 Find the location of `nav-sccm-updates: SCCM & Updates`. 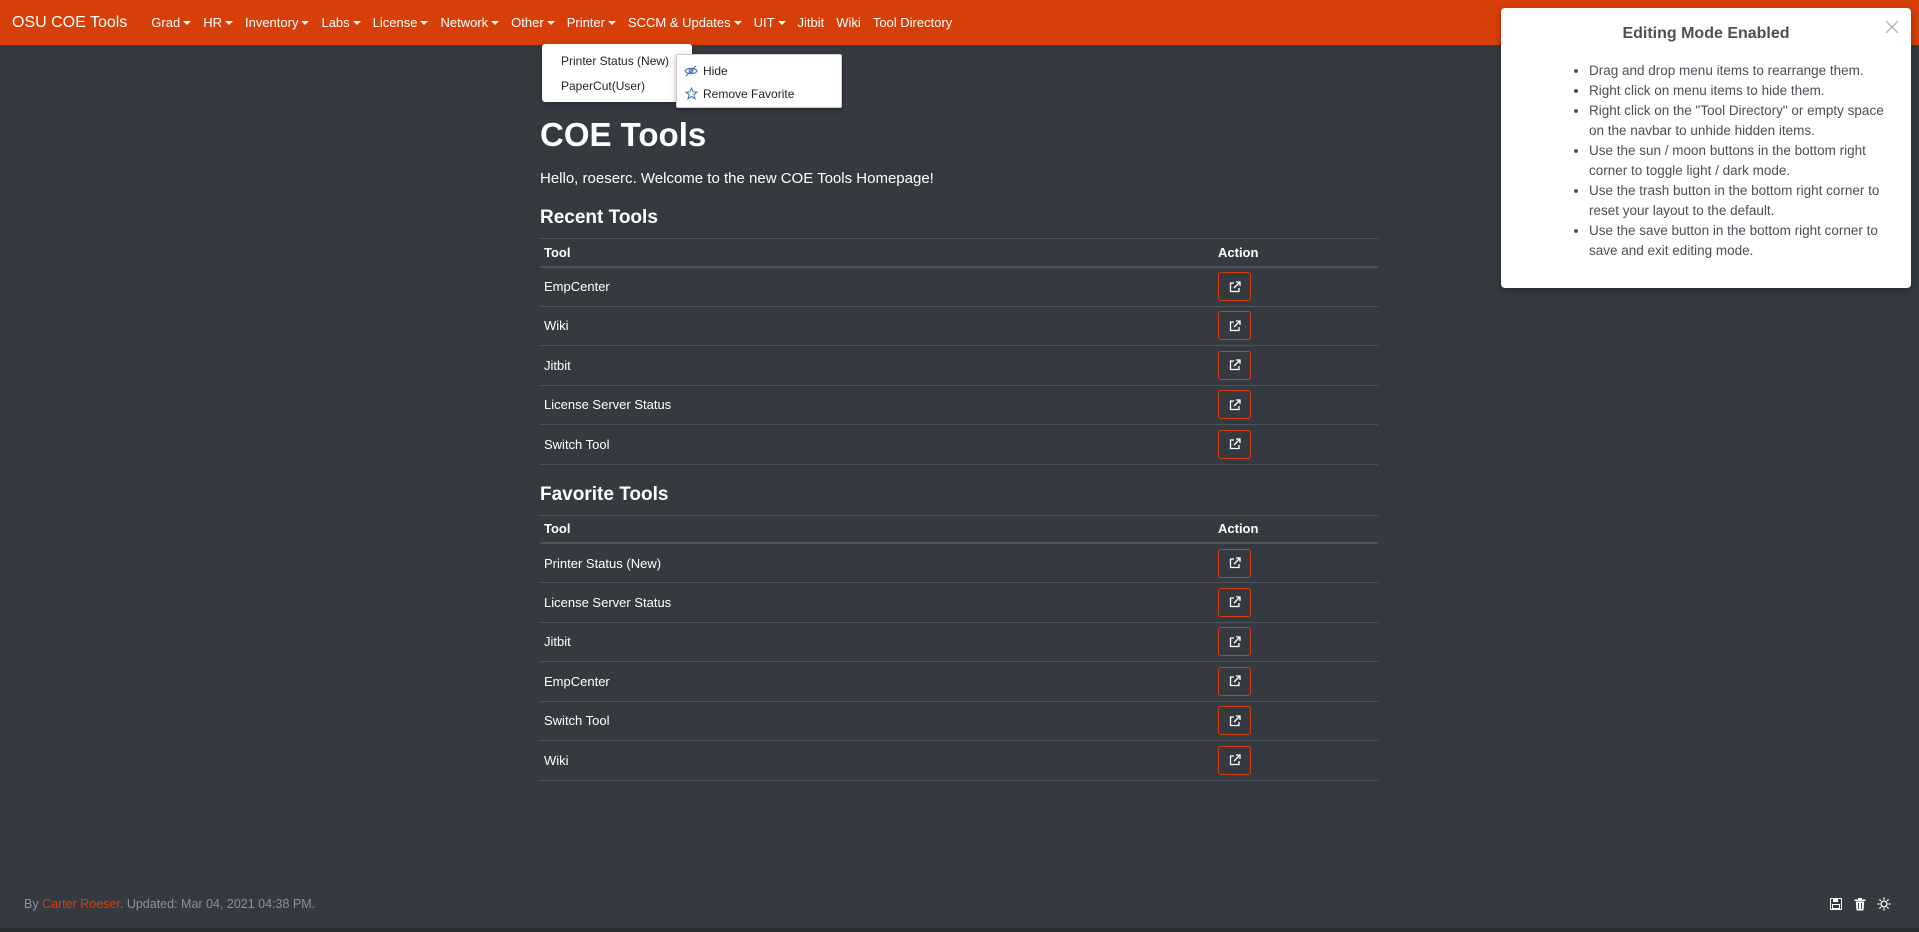

nav-sccm-updates: SCCM & Updates is located at coordinates (685, 22).